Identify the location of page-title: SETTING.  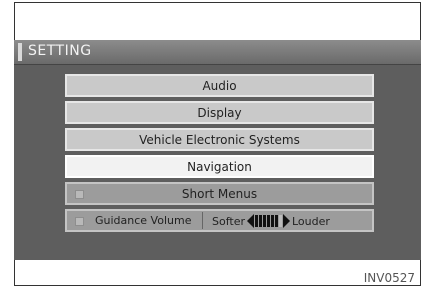
(60, 51).